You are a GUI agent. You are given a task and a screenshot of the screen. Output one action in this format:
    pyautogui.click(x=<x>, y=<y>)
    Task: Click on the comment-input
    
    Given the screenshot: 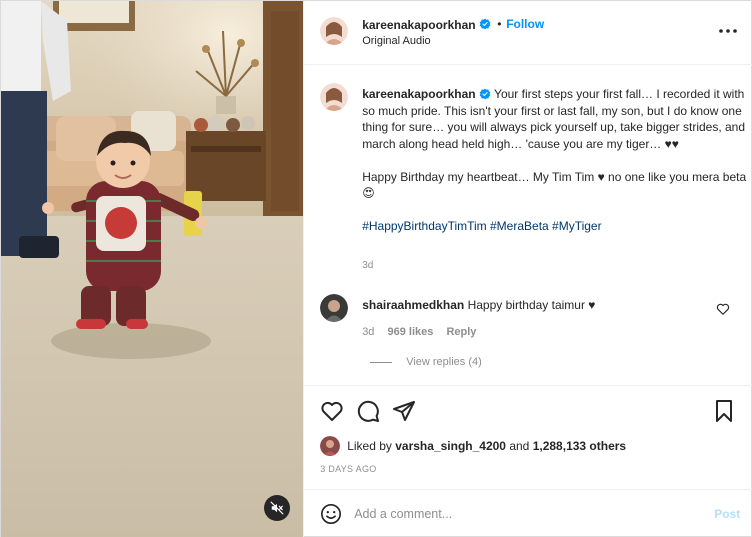 What is the action you would take?
    pyautogui.click(x=519, y=514)
    